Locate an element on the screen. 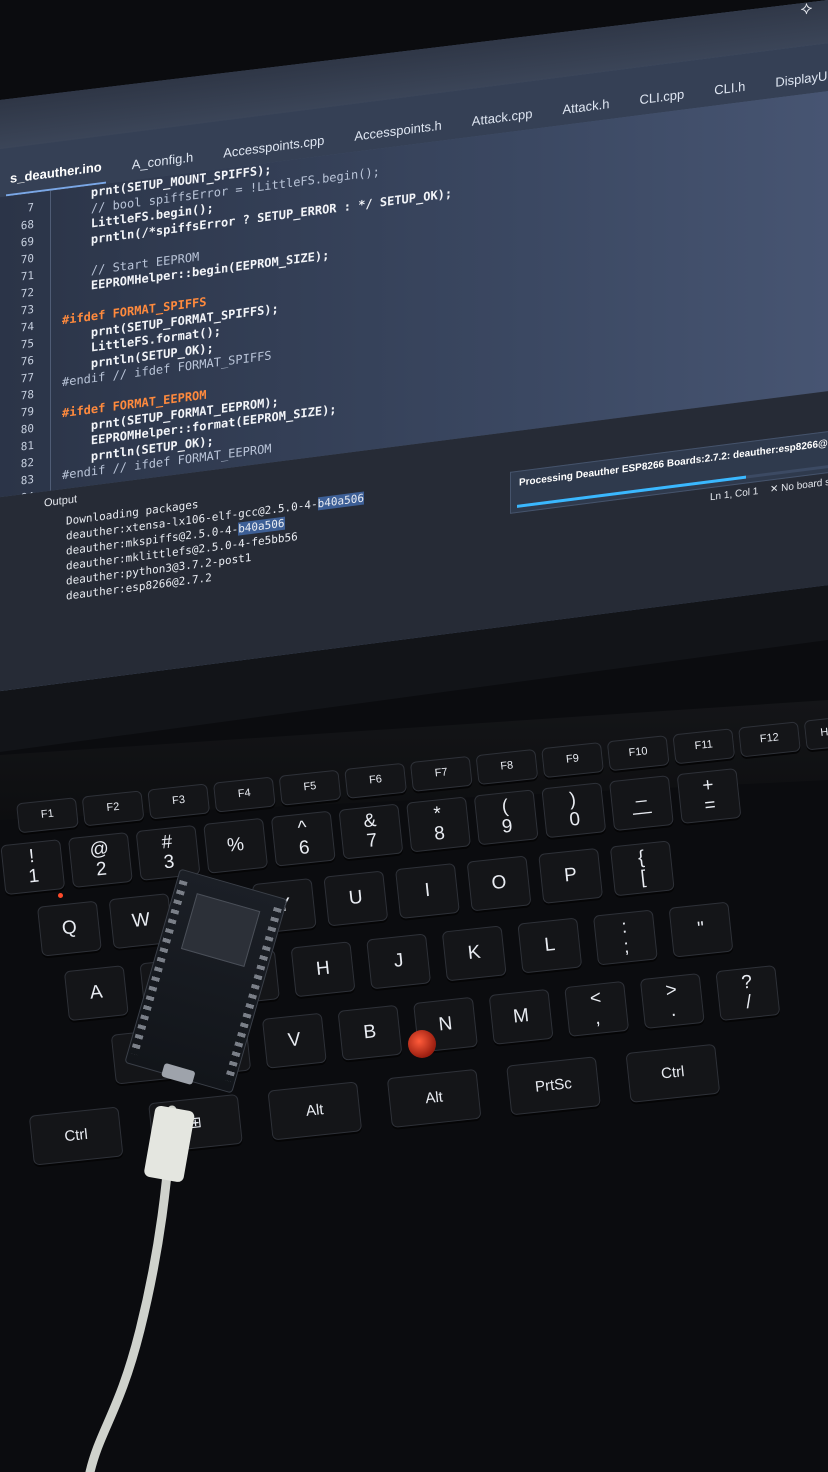  line-number: 73 is located at coordinates (27, 310).